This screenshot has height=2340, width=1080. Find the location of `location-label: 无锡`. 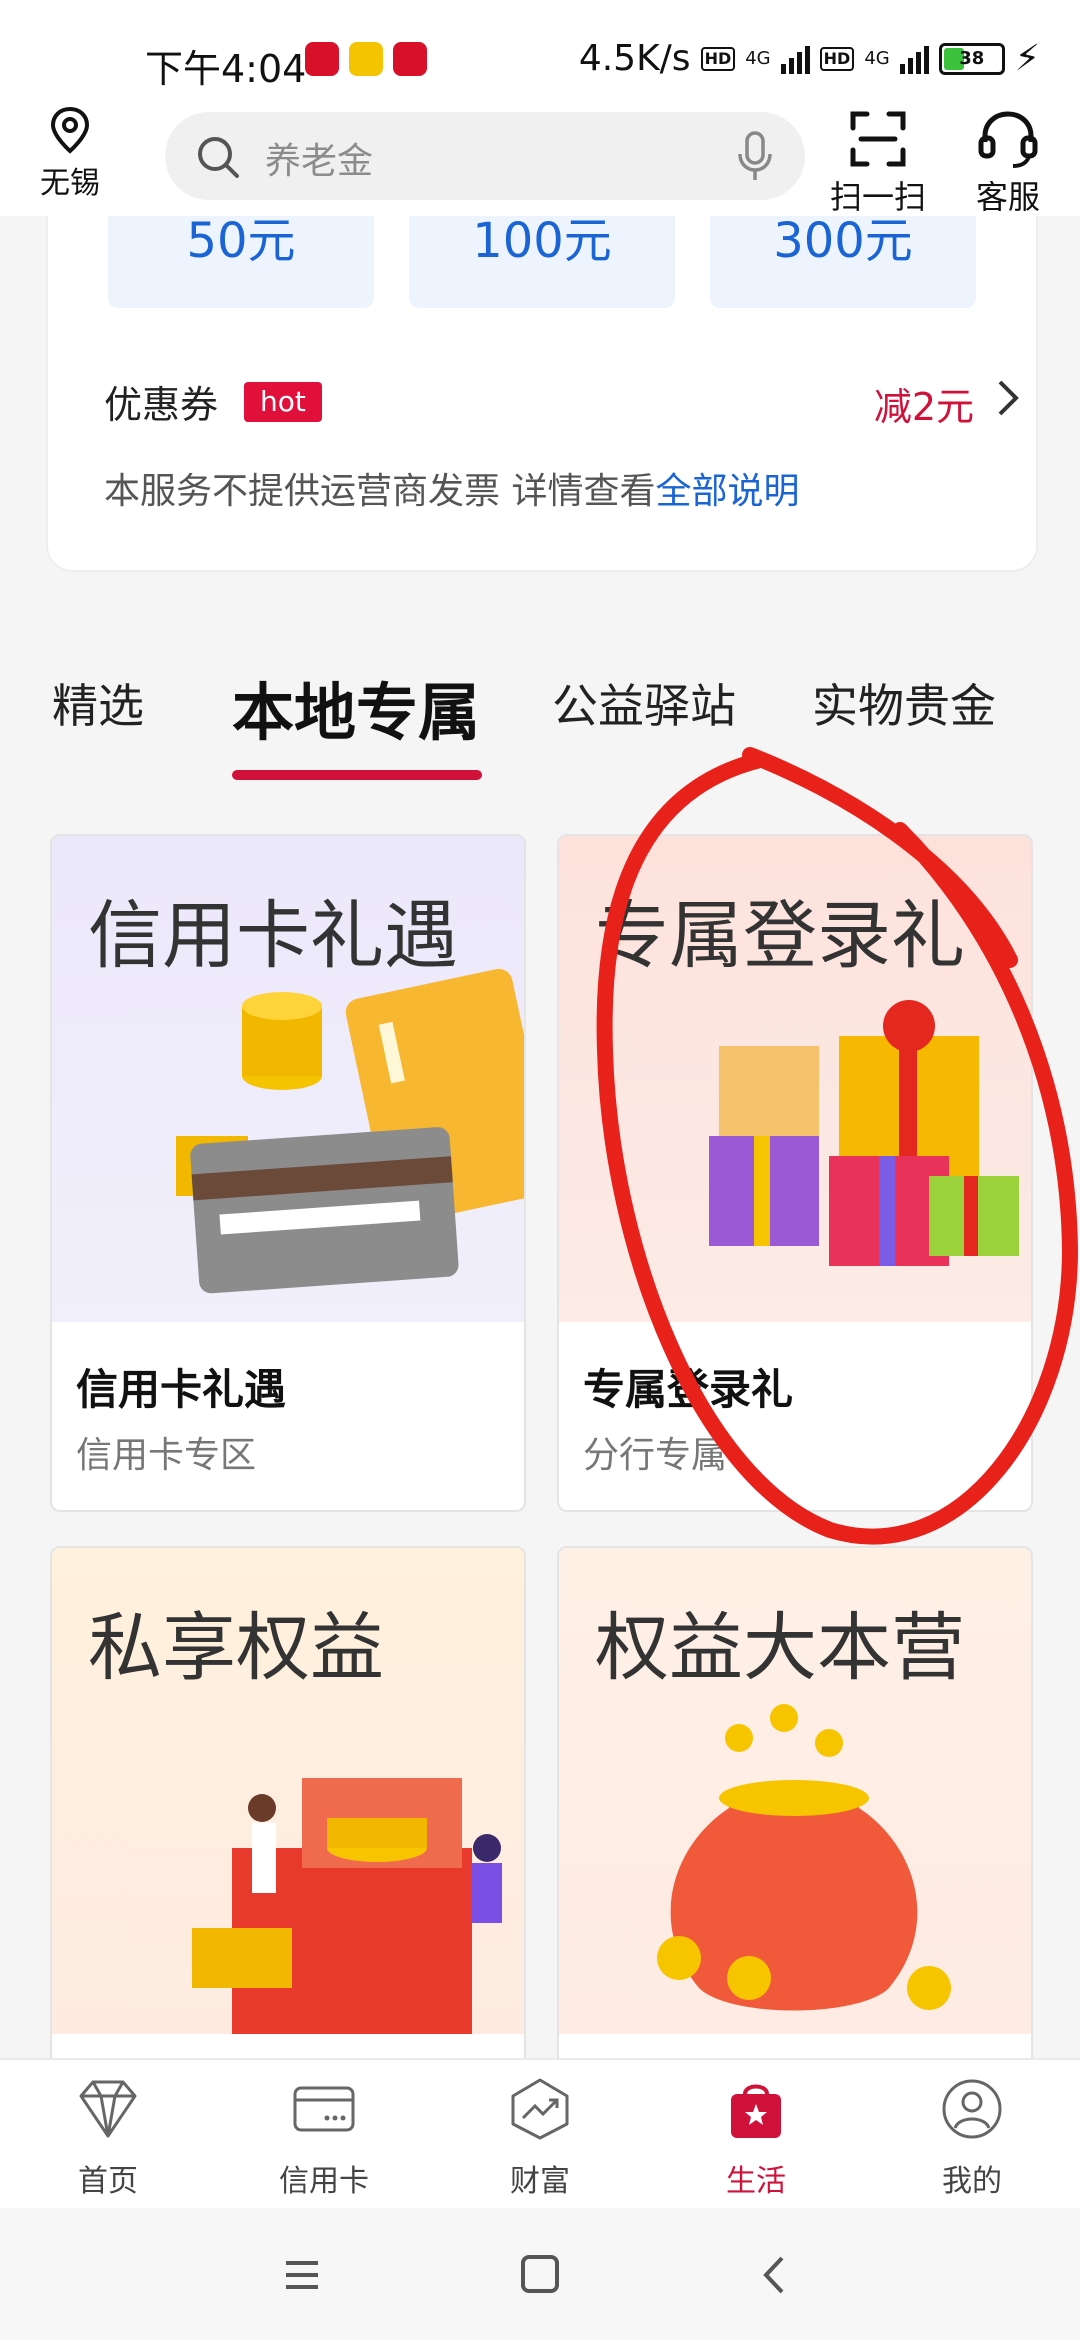

location-label: 无锡 is located at coordinates (70, 183).